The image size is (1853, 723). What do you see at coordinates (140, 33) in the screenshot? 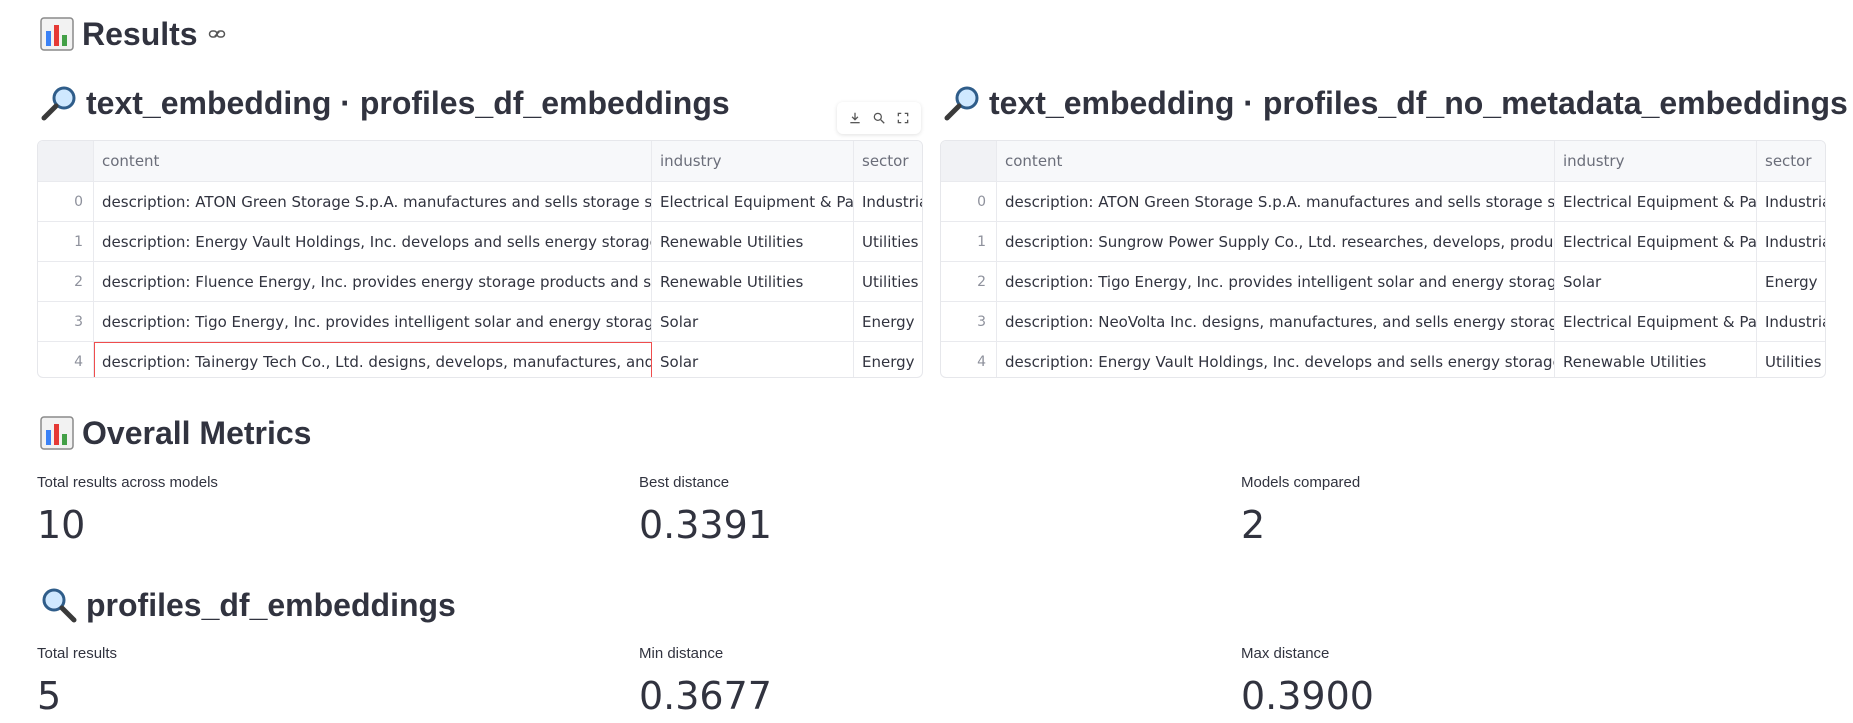
I see `results-title: Results` at bounding box center [140, 33].